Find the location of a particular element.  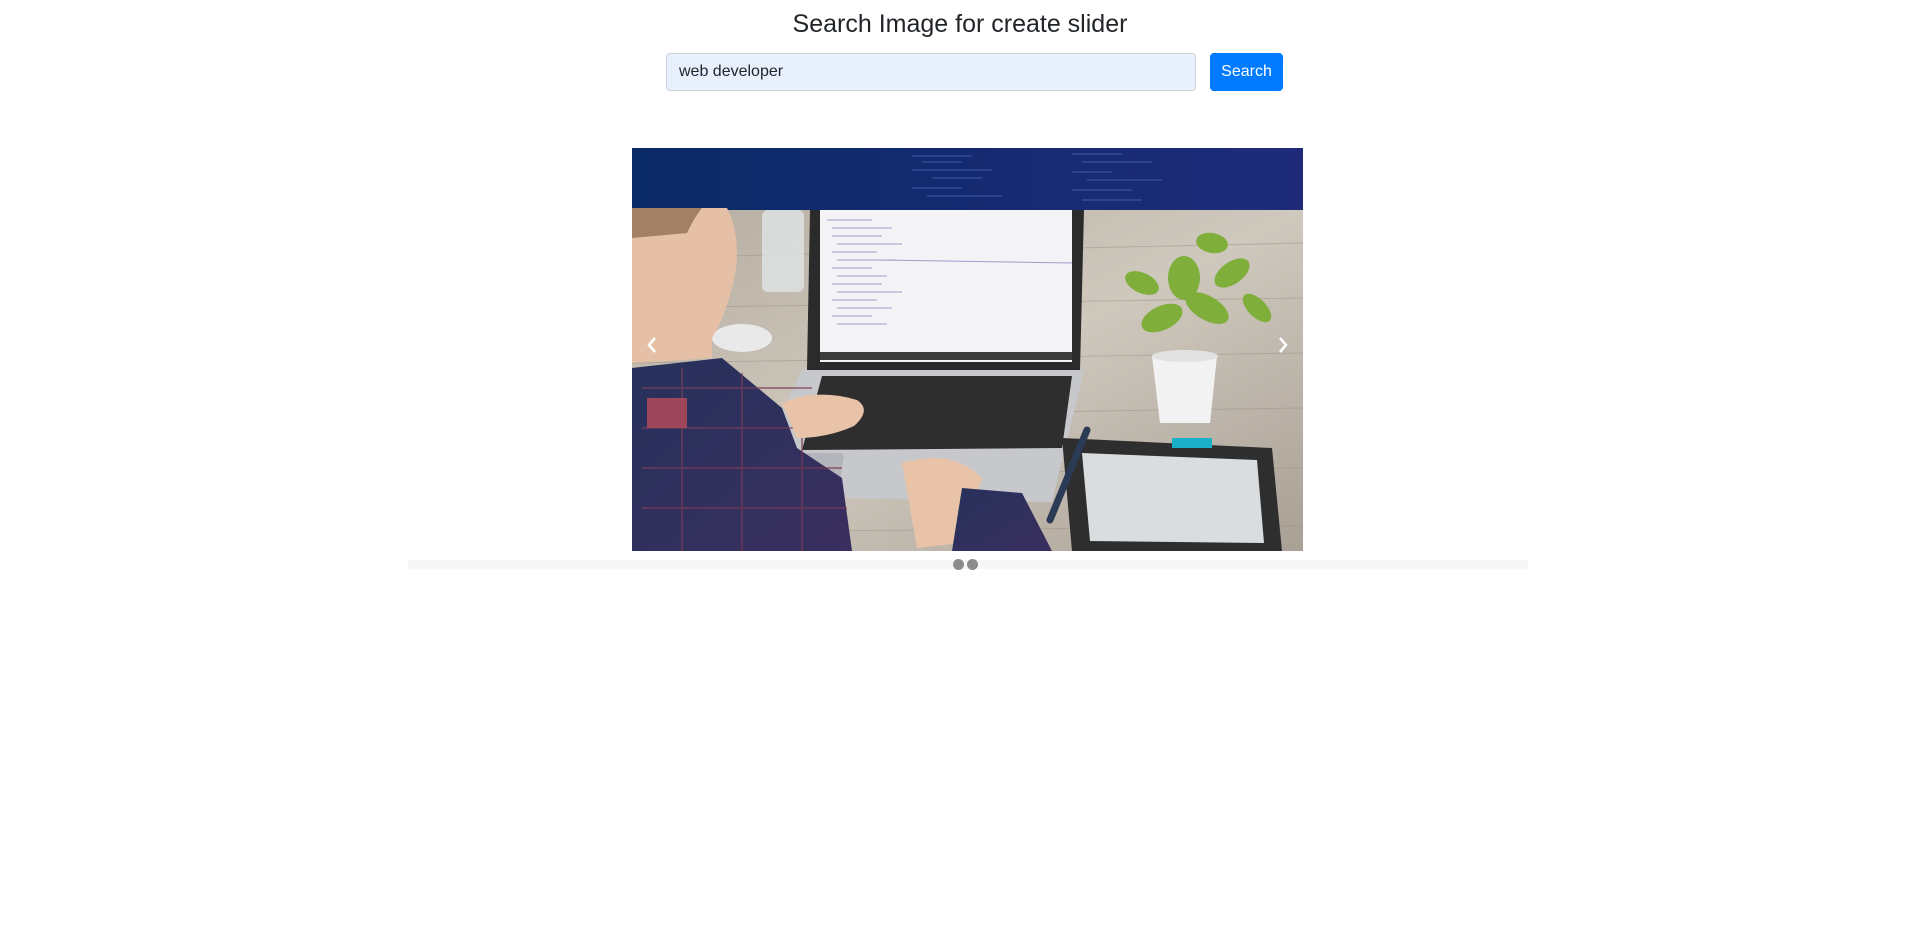

slider-next-button is located at coordinates (1283, 345).